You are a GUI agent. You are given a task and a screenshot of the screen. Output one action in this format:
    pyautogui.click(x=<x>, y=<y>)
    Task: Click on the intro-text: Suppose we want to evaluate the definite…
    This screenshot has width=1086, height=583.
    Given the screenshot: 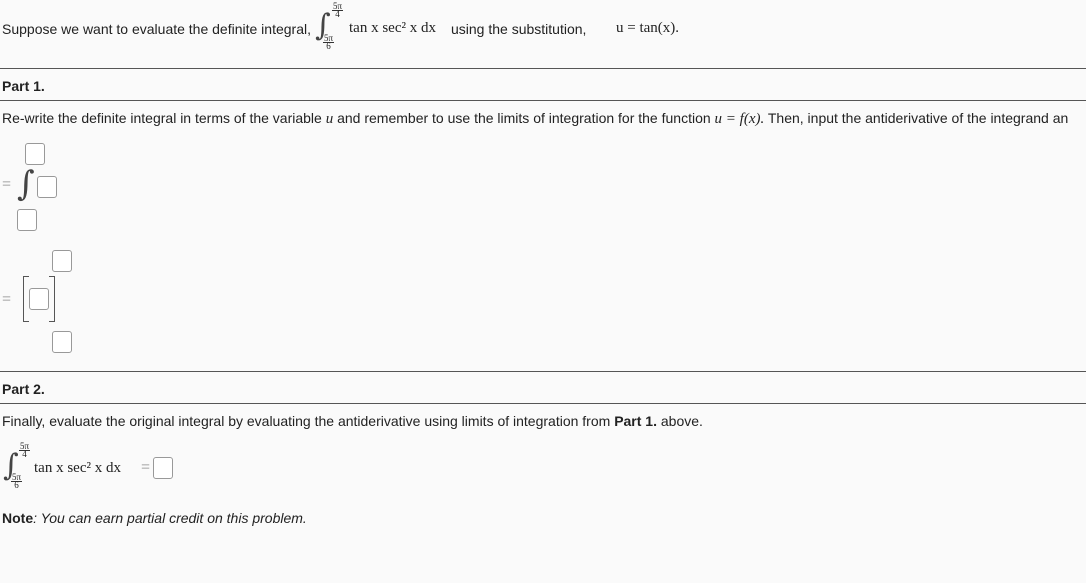 What is the action you would take?
    pyautogui.click(x=156, y=29)
    